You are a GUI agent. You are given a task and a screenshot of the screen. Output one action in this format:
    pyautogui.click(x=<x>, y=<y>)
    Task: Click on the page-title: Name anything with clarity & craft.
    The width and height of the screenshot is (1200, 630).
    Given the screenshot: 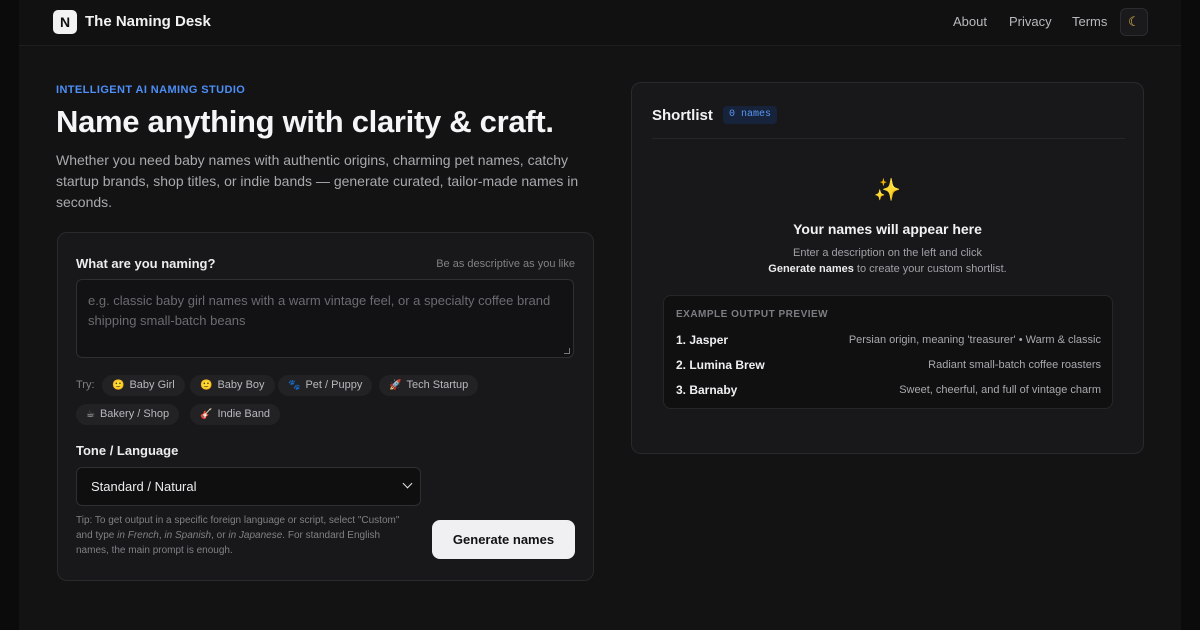 What is the action you would take?
    pyautogui.click(x=305, y=121)
    